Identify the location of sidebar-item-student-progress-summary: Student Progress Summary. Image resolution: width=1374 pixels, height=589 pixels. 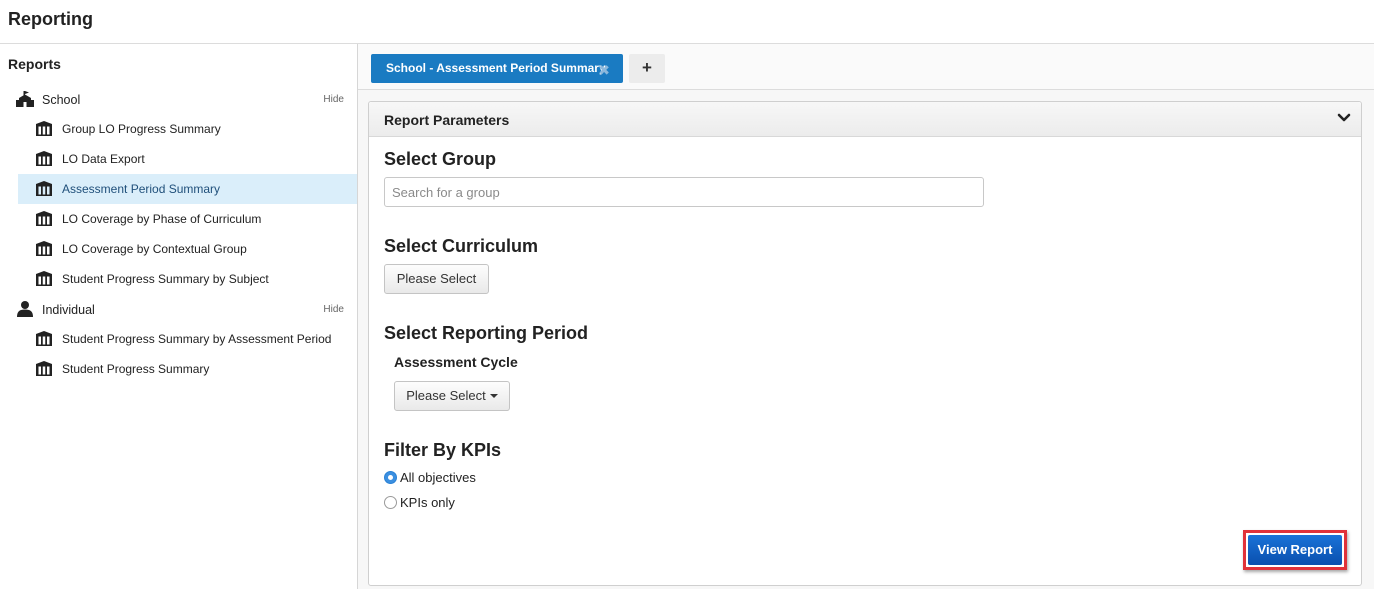
(187, 369).